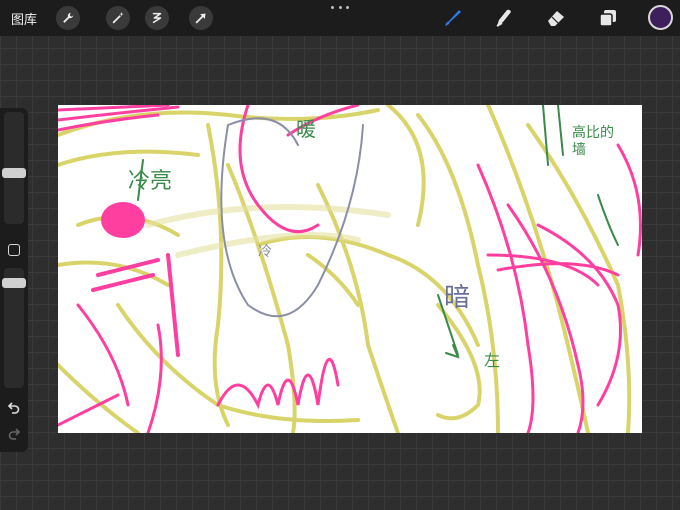  Describe the element at coordinates (608, 18) in the screenshot. I see `layers-icon` at that location.